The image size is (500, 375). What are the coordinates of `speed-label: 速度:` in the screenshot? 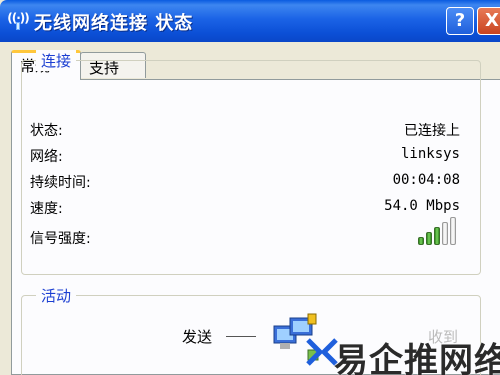 It's located at (46, 209).